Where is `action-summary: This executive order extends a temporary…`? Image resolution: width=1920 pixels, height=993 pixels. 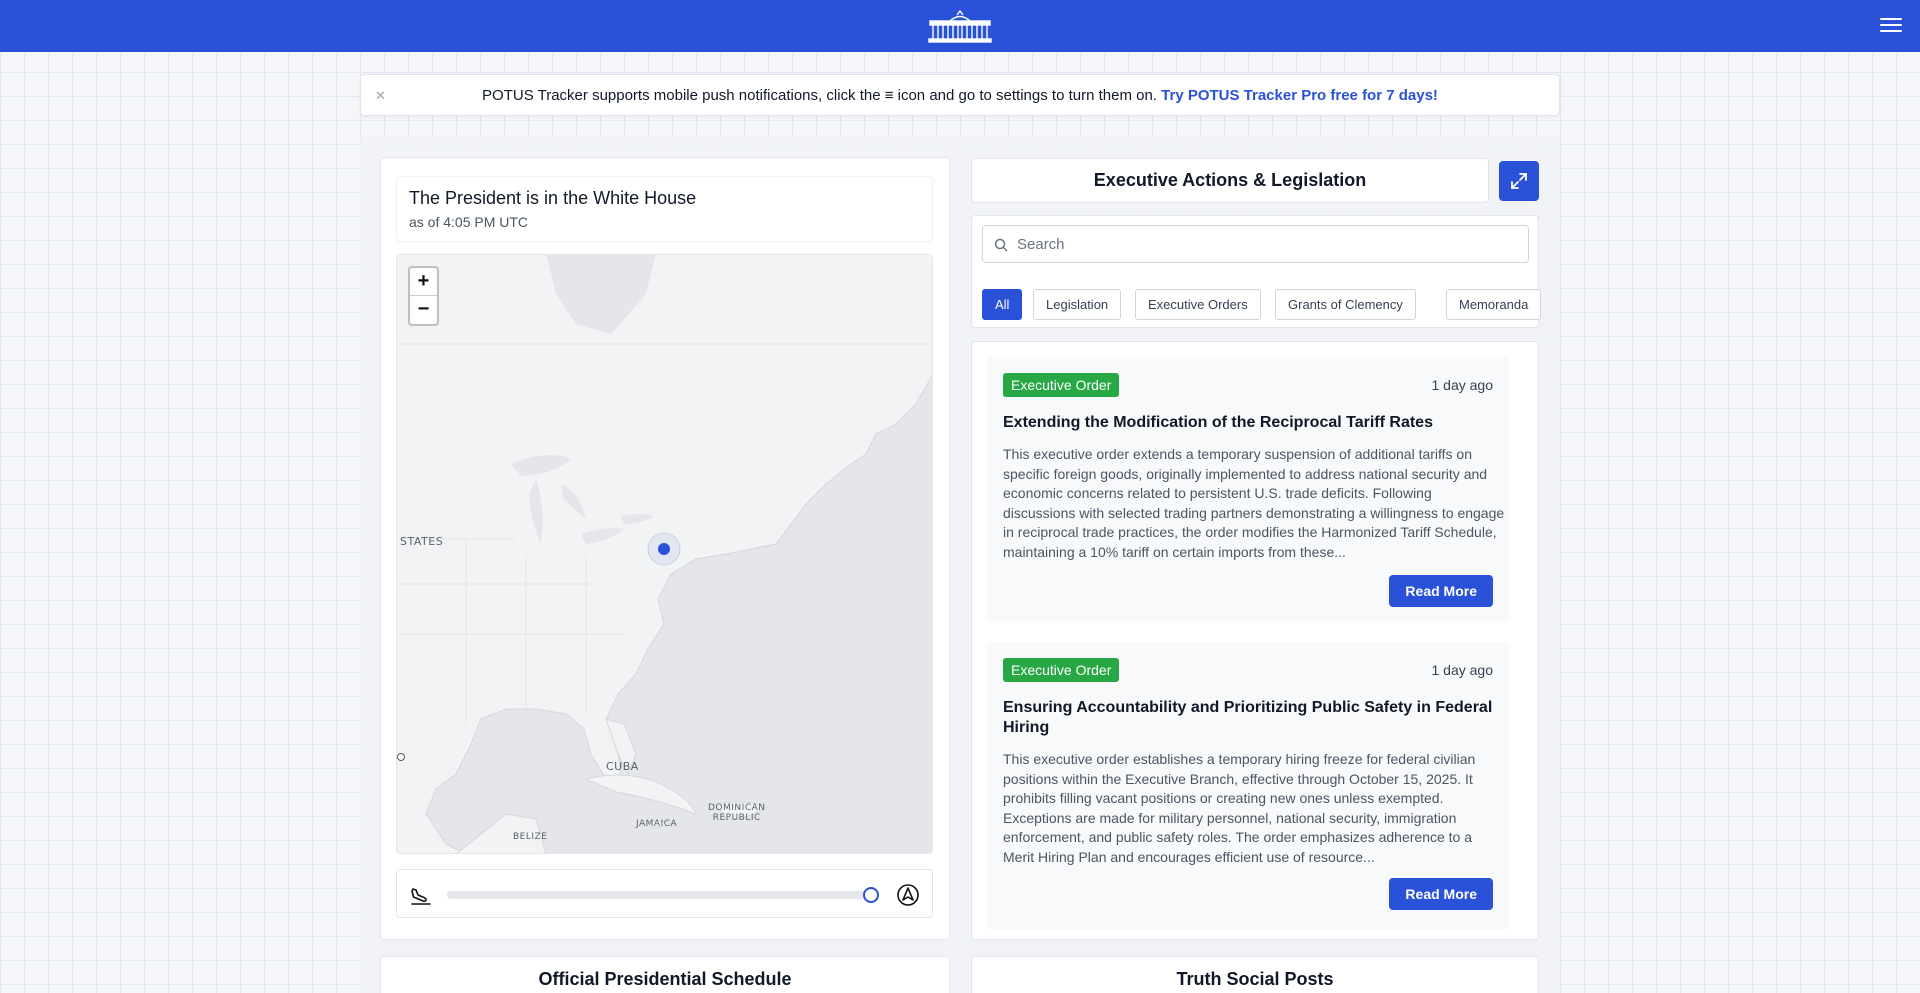
action-summary: This executive order extends a temporary… is located at coordinates (1254, 503).